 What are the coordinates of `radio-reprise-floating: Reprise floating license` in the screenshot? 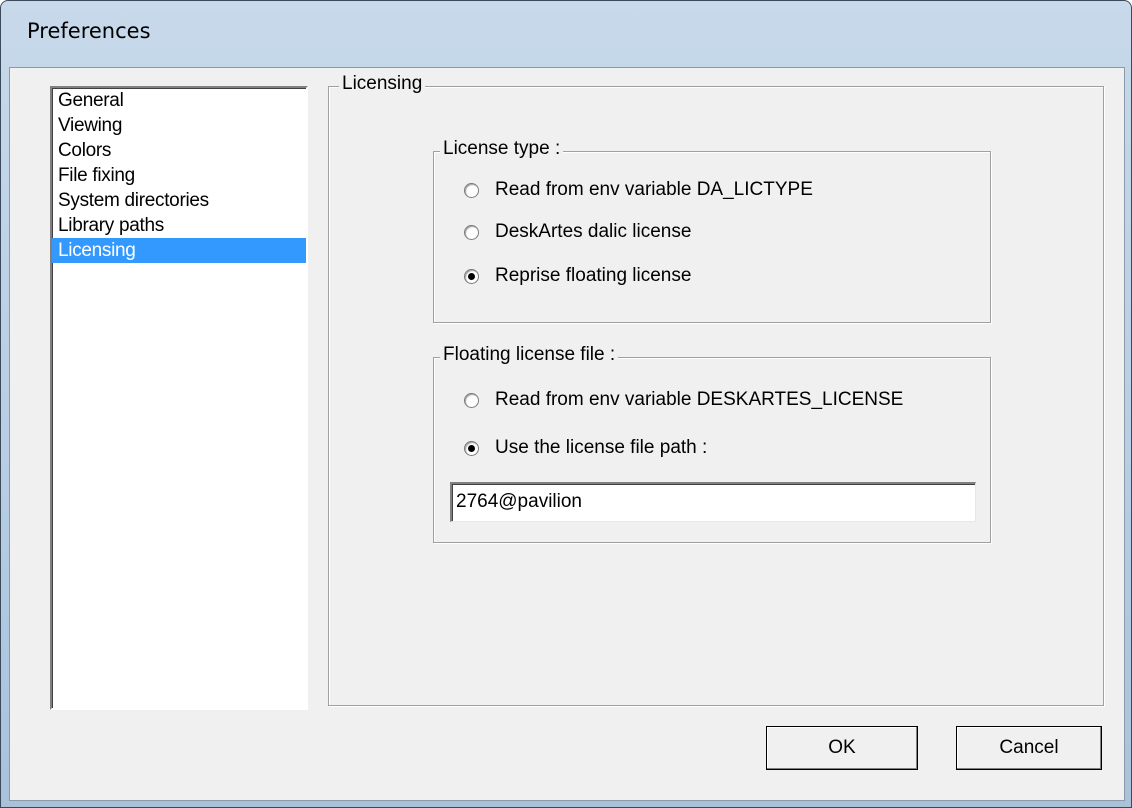 It's located at (577, 276).